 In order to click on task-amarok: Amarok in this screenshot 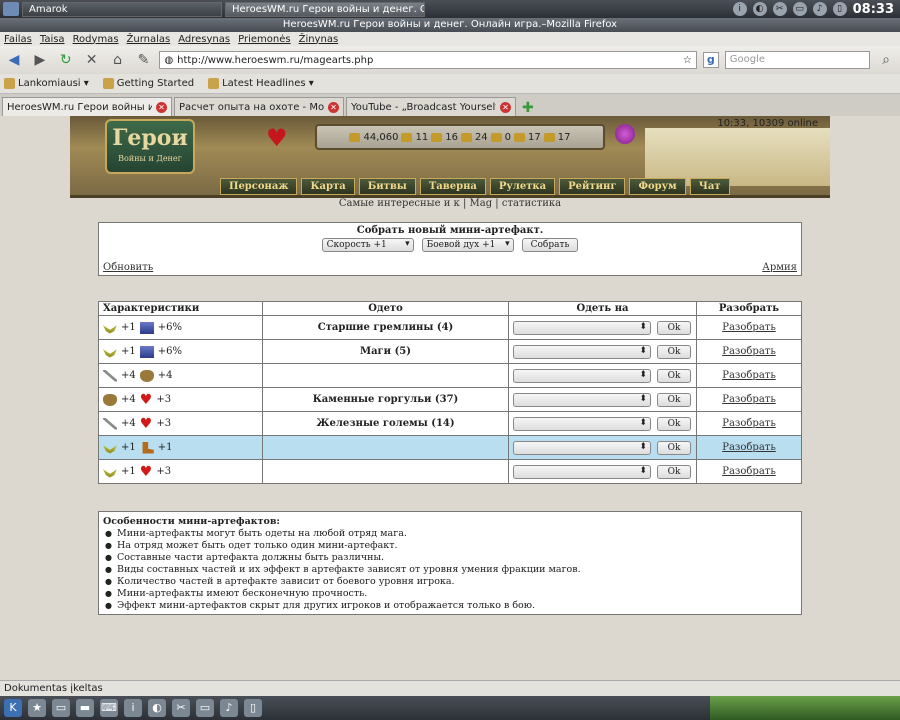, I will do `click(122, 9)`.